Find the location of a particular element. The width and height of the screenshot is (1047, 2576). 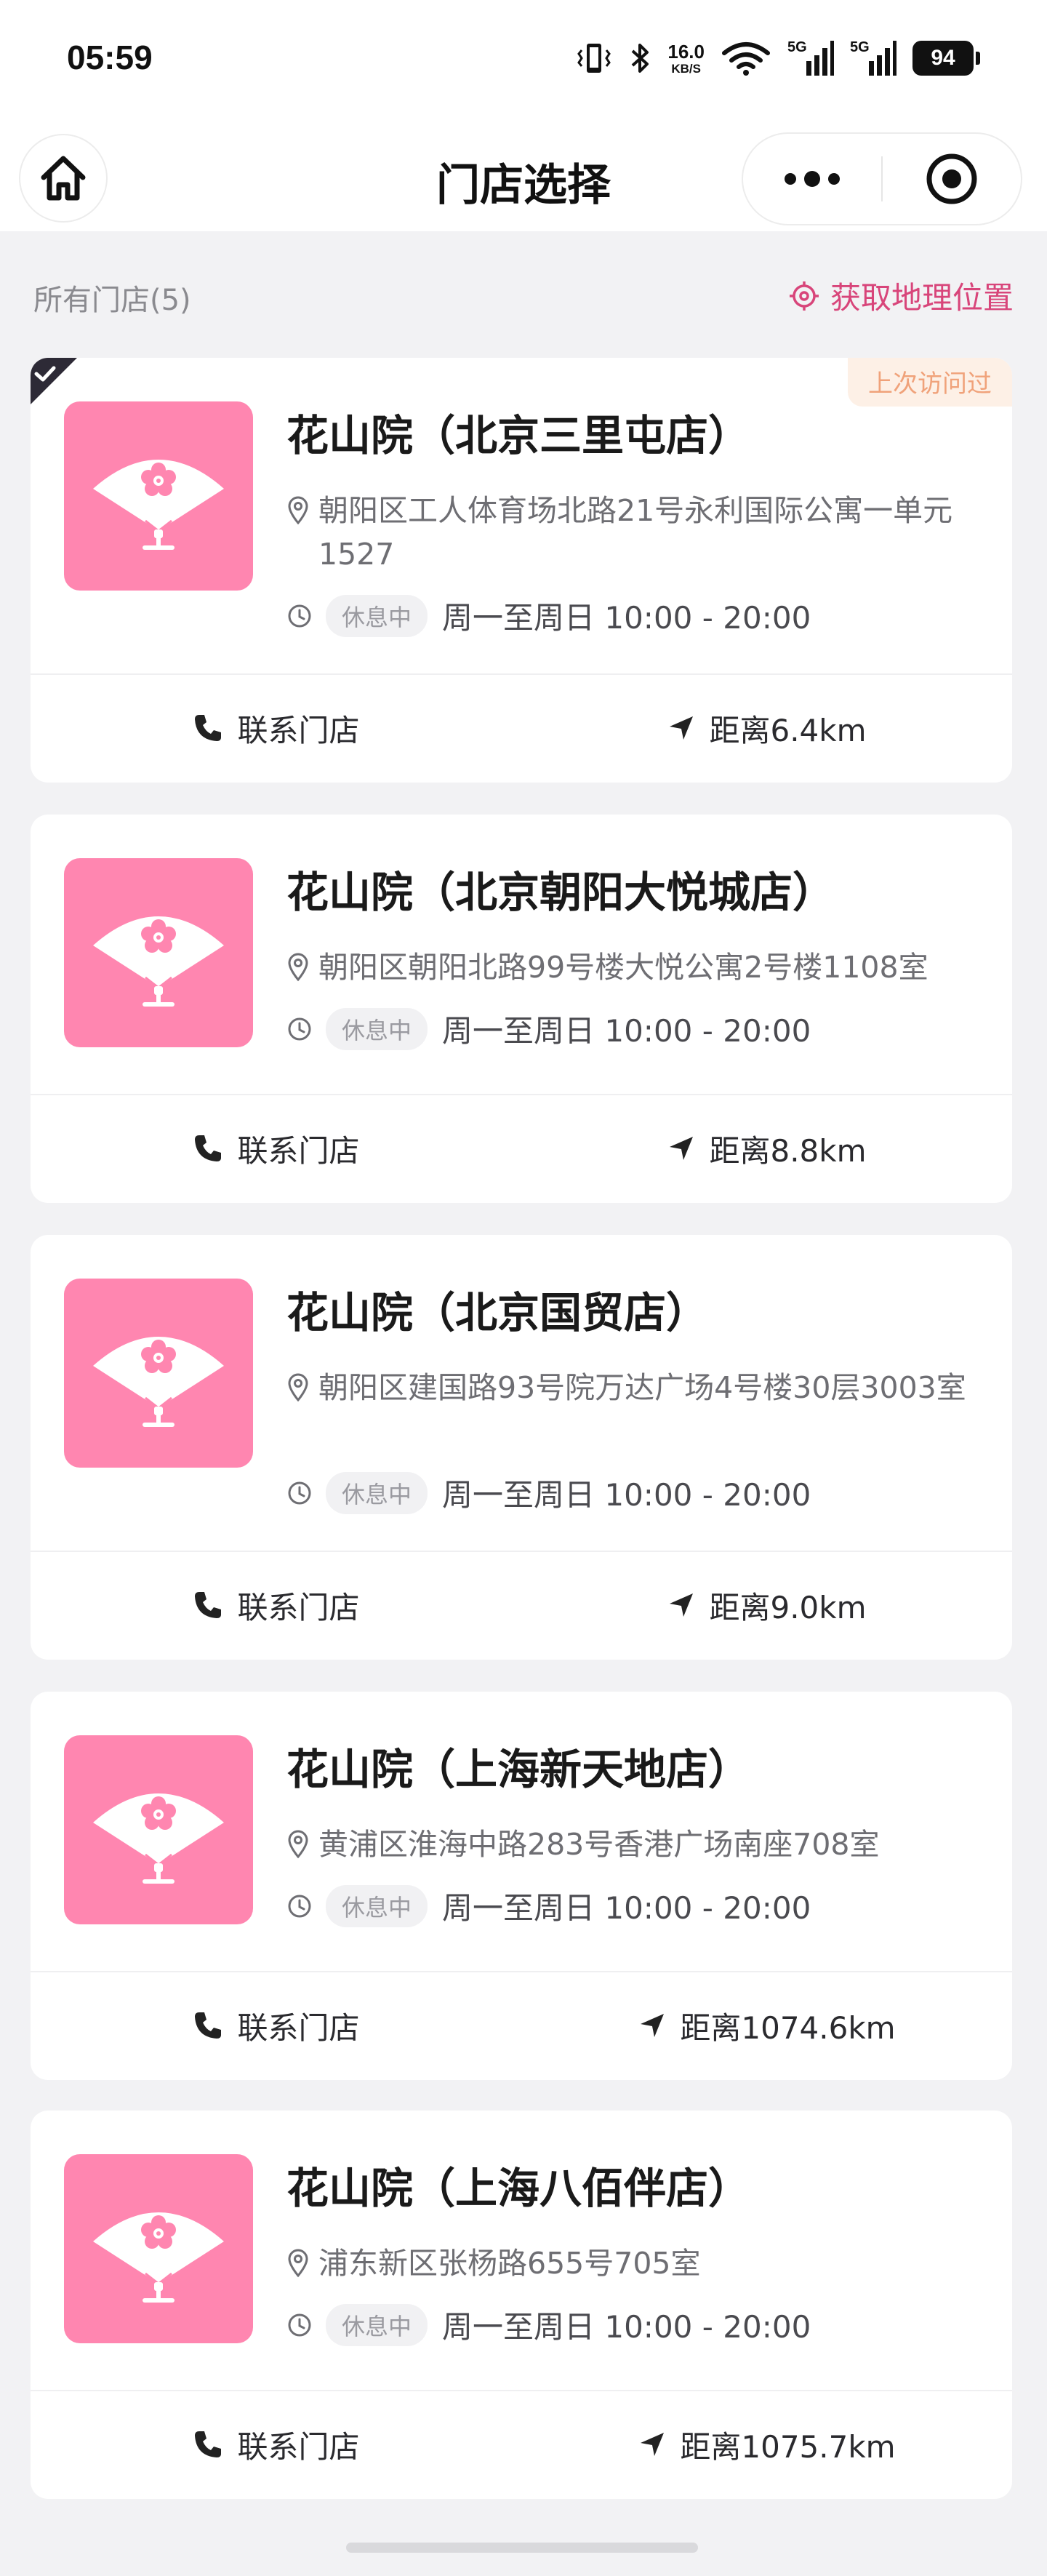

close-button is located at coordinates (952, 179).